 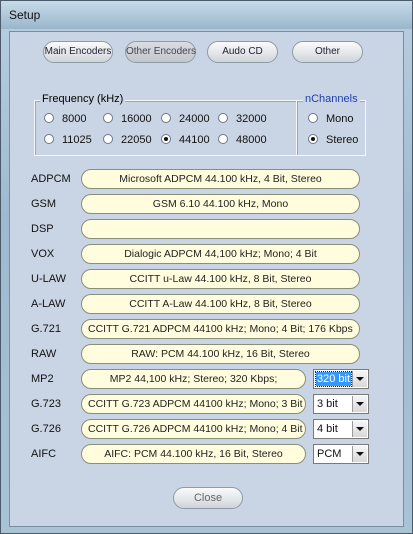 What do you see at coordinates (193, 404) in the screenshot?
I see `field-g723: CCITT G.723 ADPCM 44100 kHz; Mono; 3 Bit` at bounding box center [193, 404].